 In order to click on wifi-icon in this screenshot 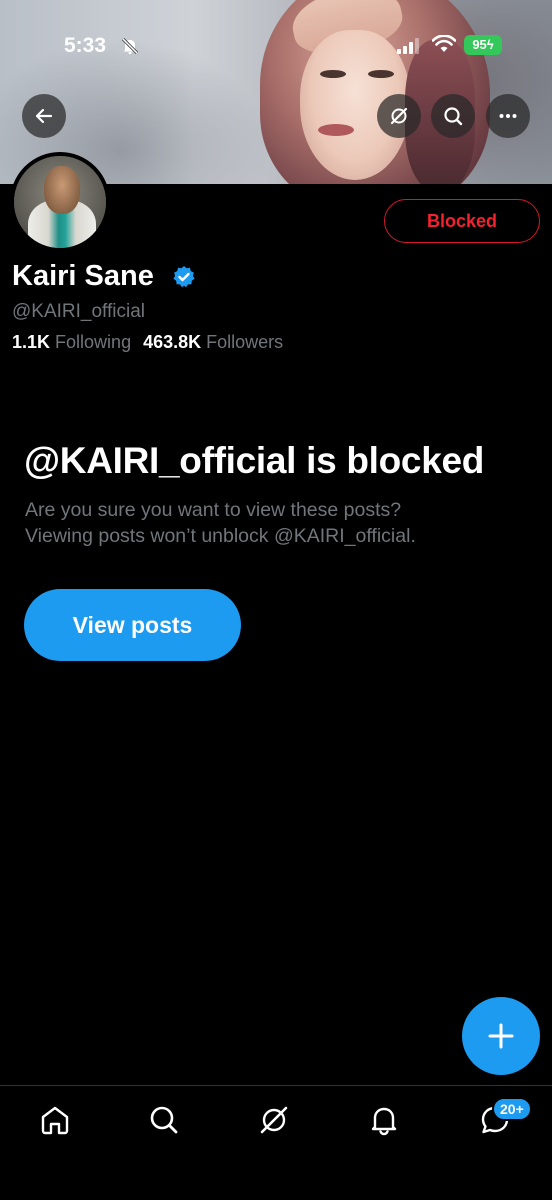, I will do `click(444, 43)`.